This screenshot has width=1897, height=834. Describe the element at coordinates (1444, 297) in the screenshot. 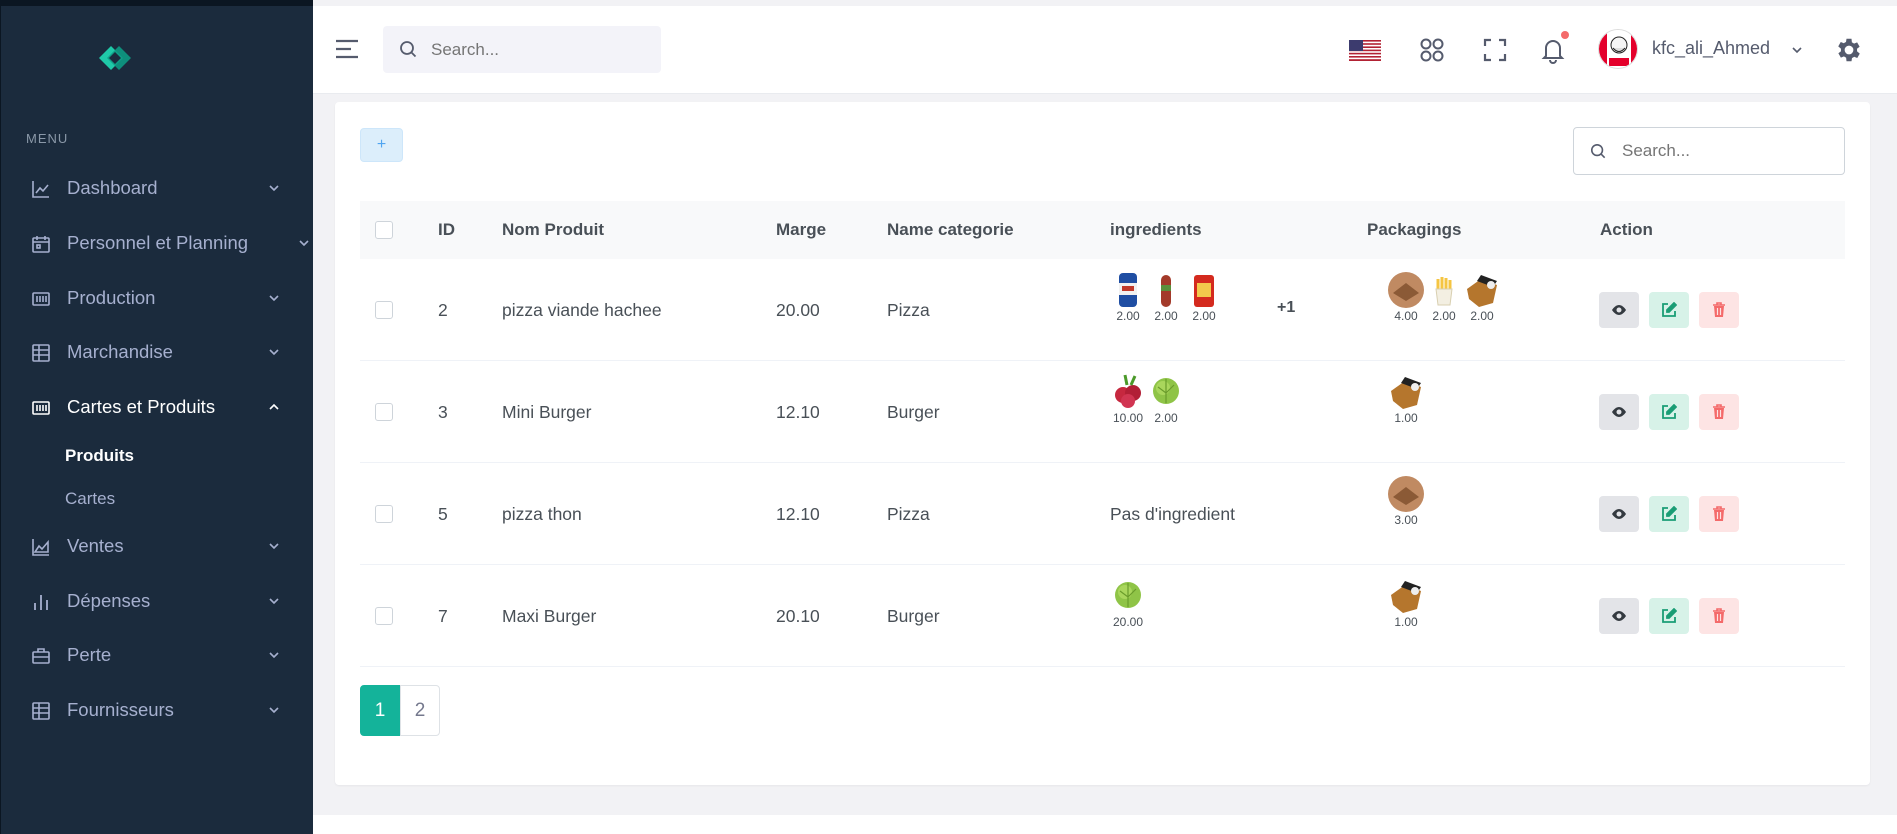

I see `packaging-thumb: 2.00` at that location.